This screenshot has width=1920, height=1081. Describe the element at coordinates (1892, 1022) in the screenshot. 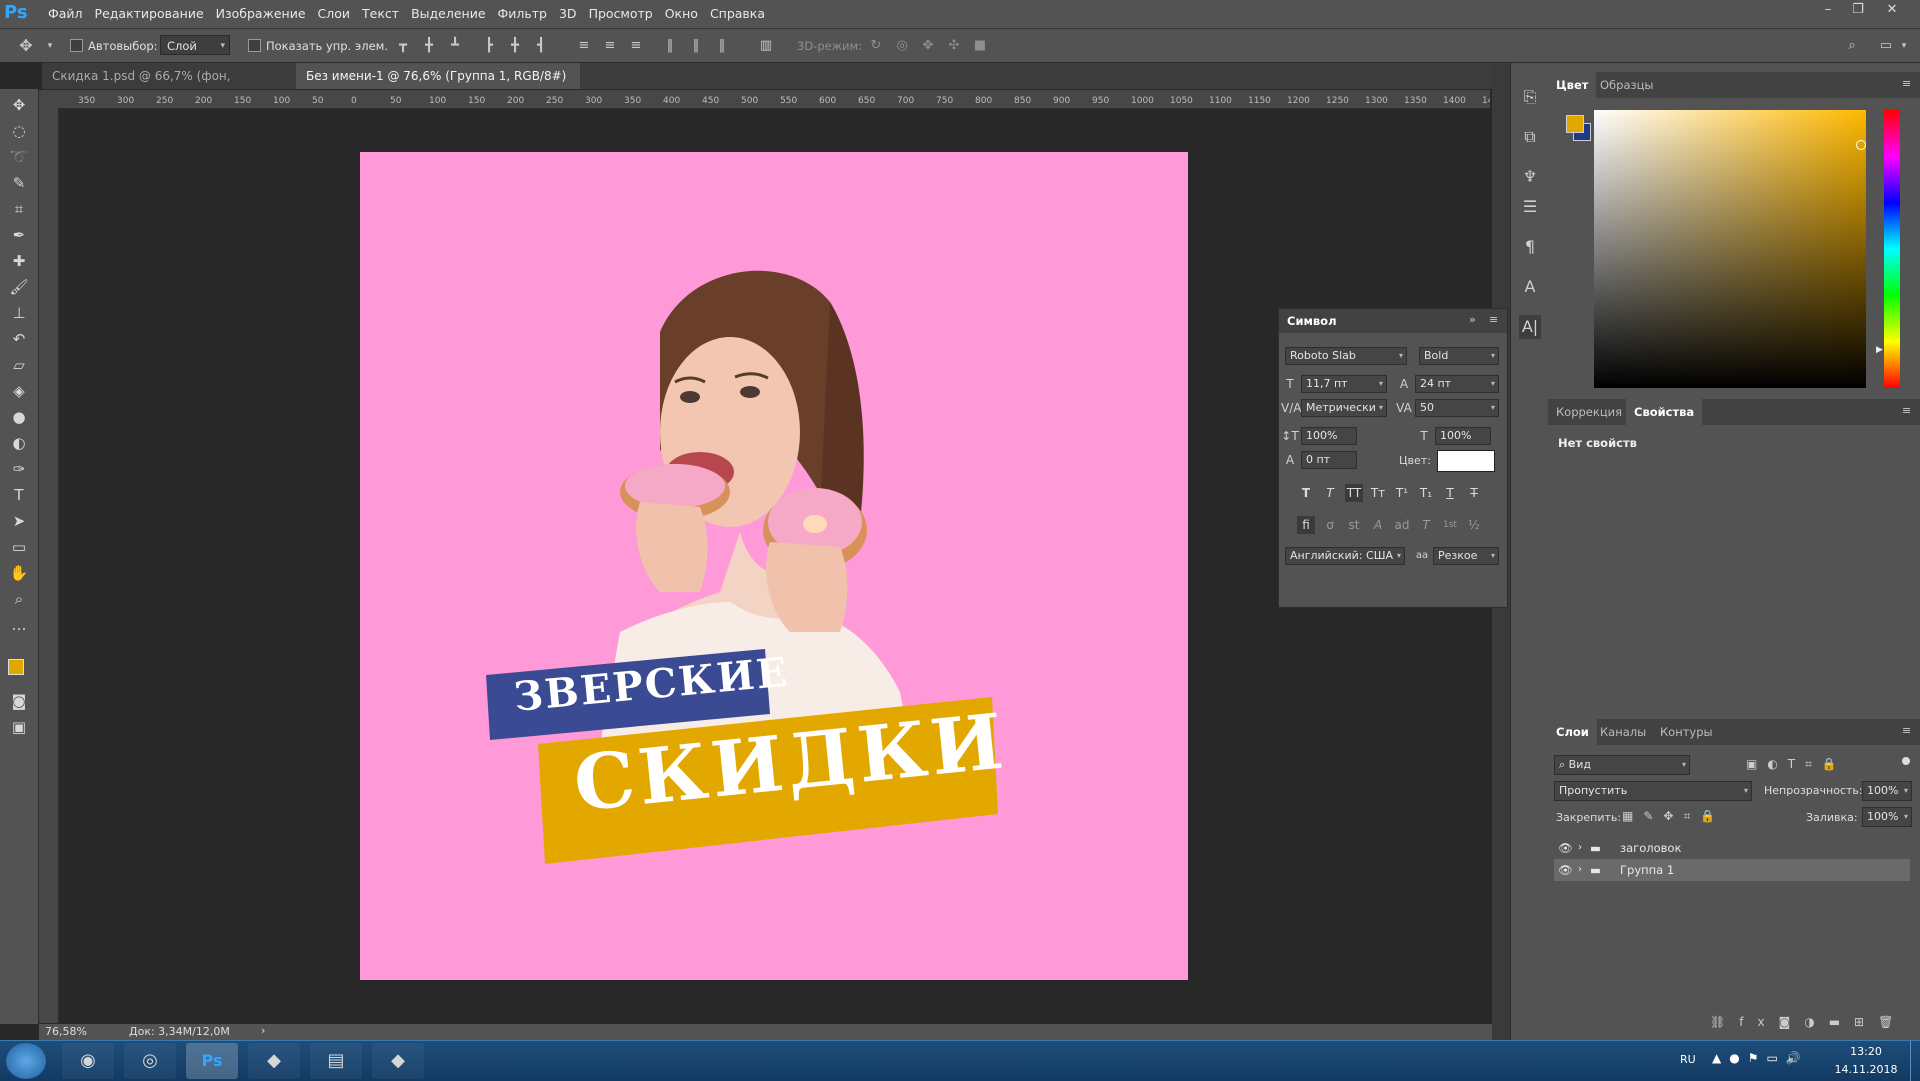

I see `trash-icon: 🗑` at that location.